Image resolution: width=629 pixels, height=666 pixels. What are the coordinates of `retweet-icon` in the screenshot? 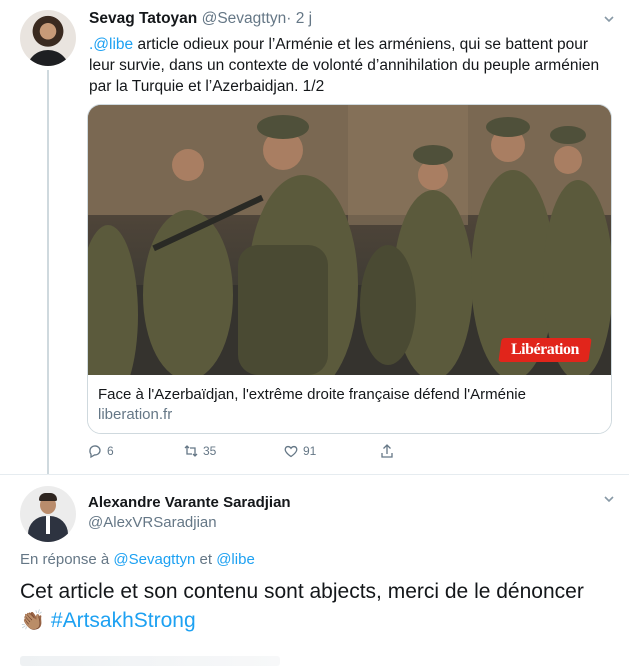 It's located at (191, 451).